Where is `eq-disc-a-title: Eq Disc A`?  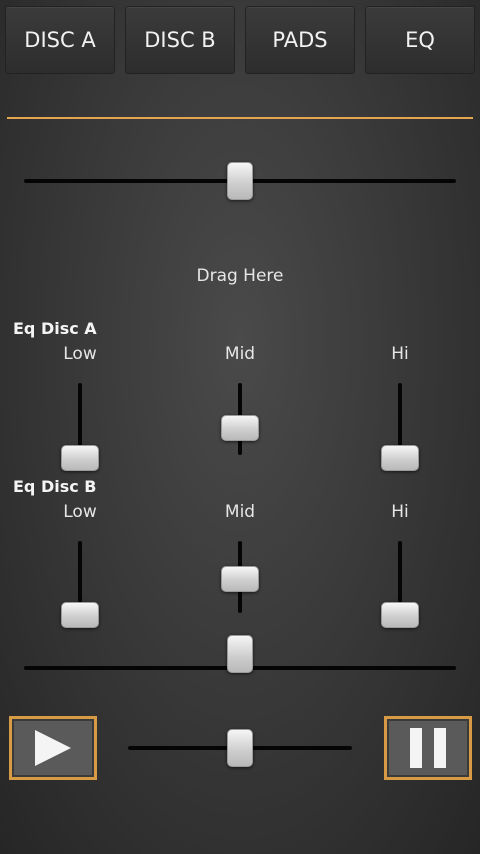
eq-disc-a-title: Eq Disc A is located at coordinates (55, 328).